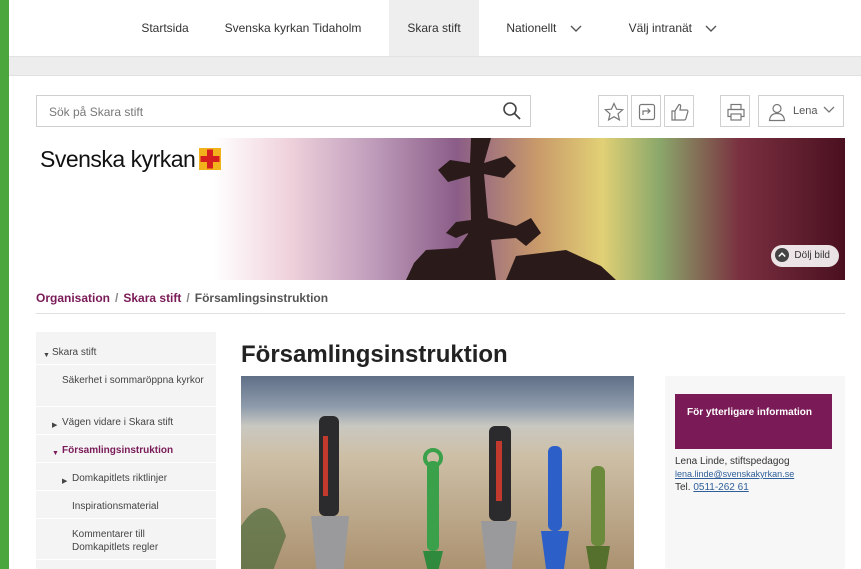 This screenshot has height=569, width=861. What do you see at coordinates (435, 66) in the screenshot?
I see `sub-bar` at bounding box center [435, 66].